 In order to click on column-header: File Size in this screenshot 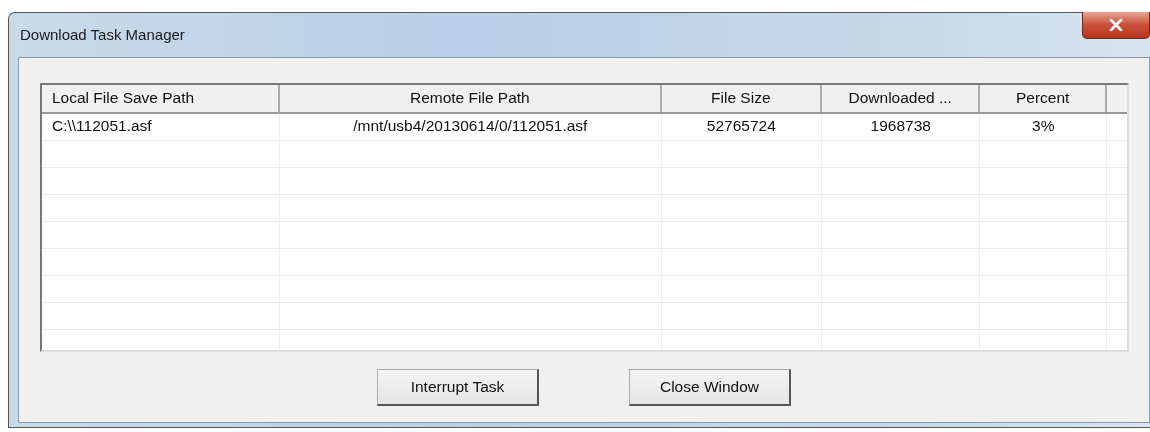, I will do `click(741, 98)`.